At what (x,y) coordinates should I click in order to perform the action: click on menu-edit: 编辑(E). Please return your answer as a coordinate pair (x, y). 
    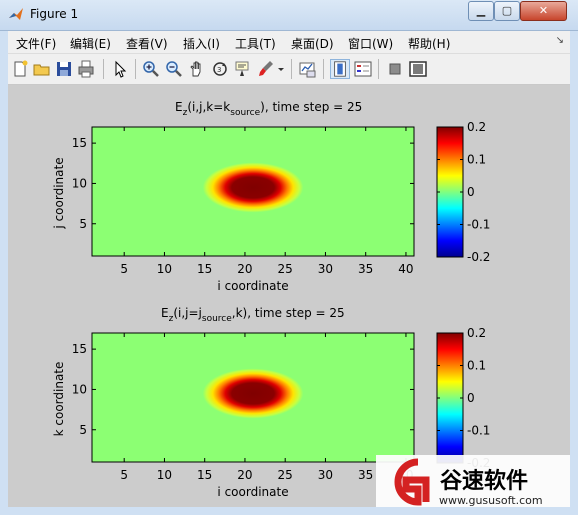
    Looking at the image, I should click on (90, 43).